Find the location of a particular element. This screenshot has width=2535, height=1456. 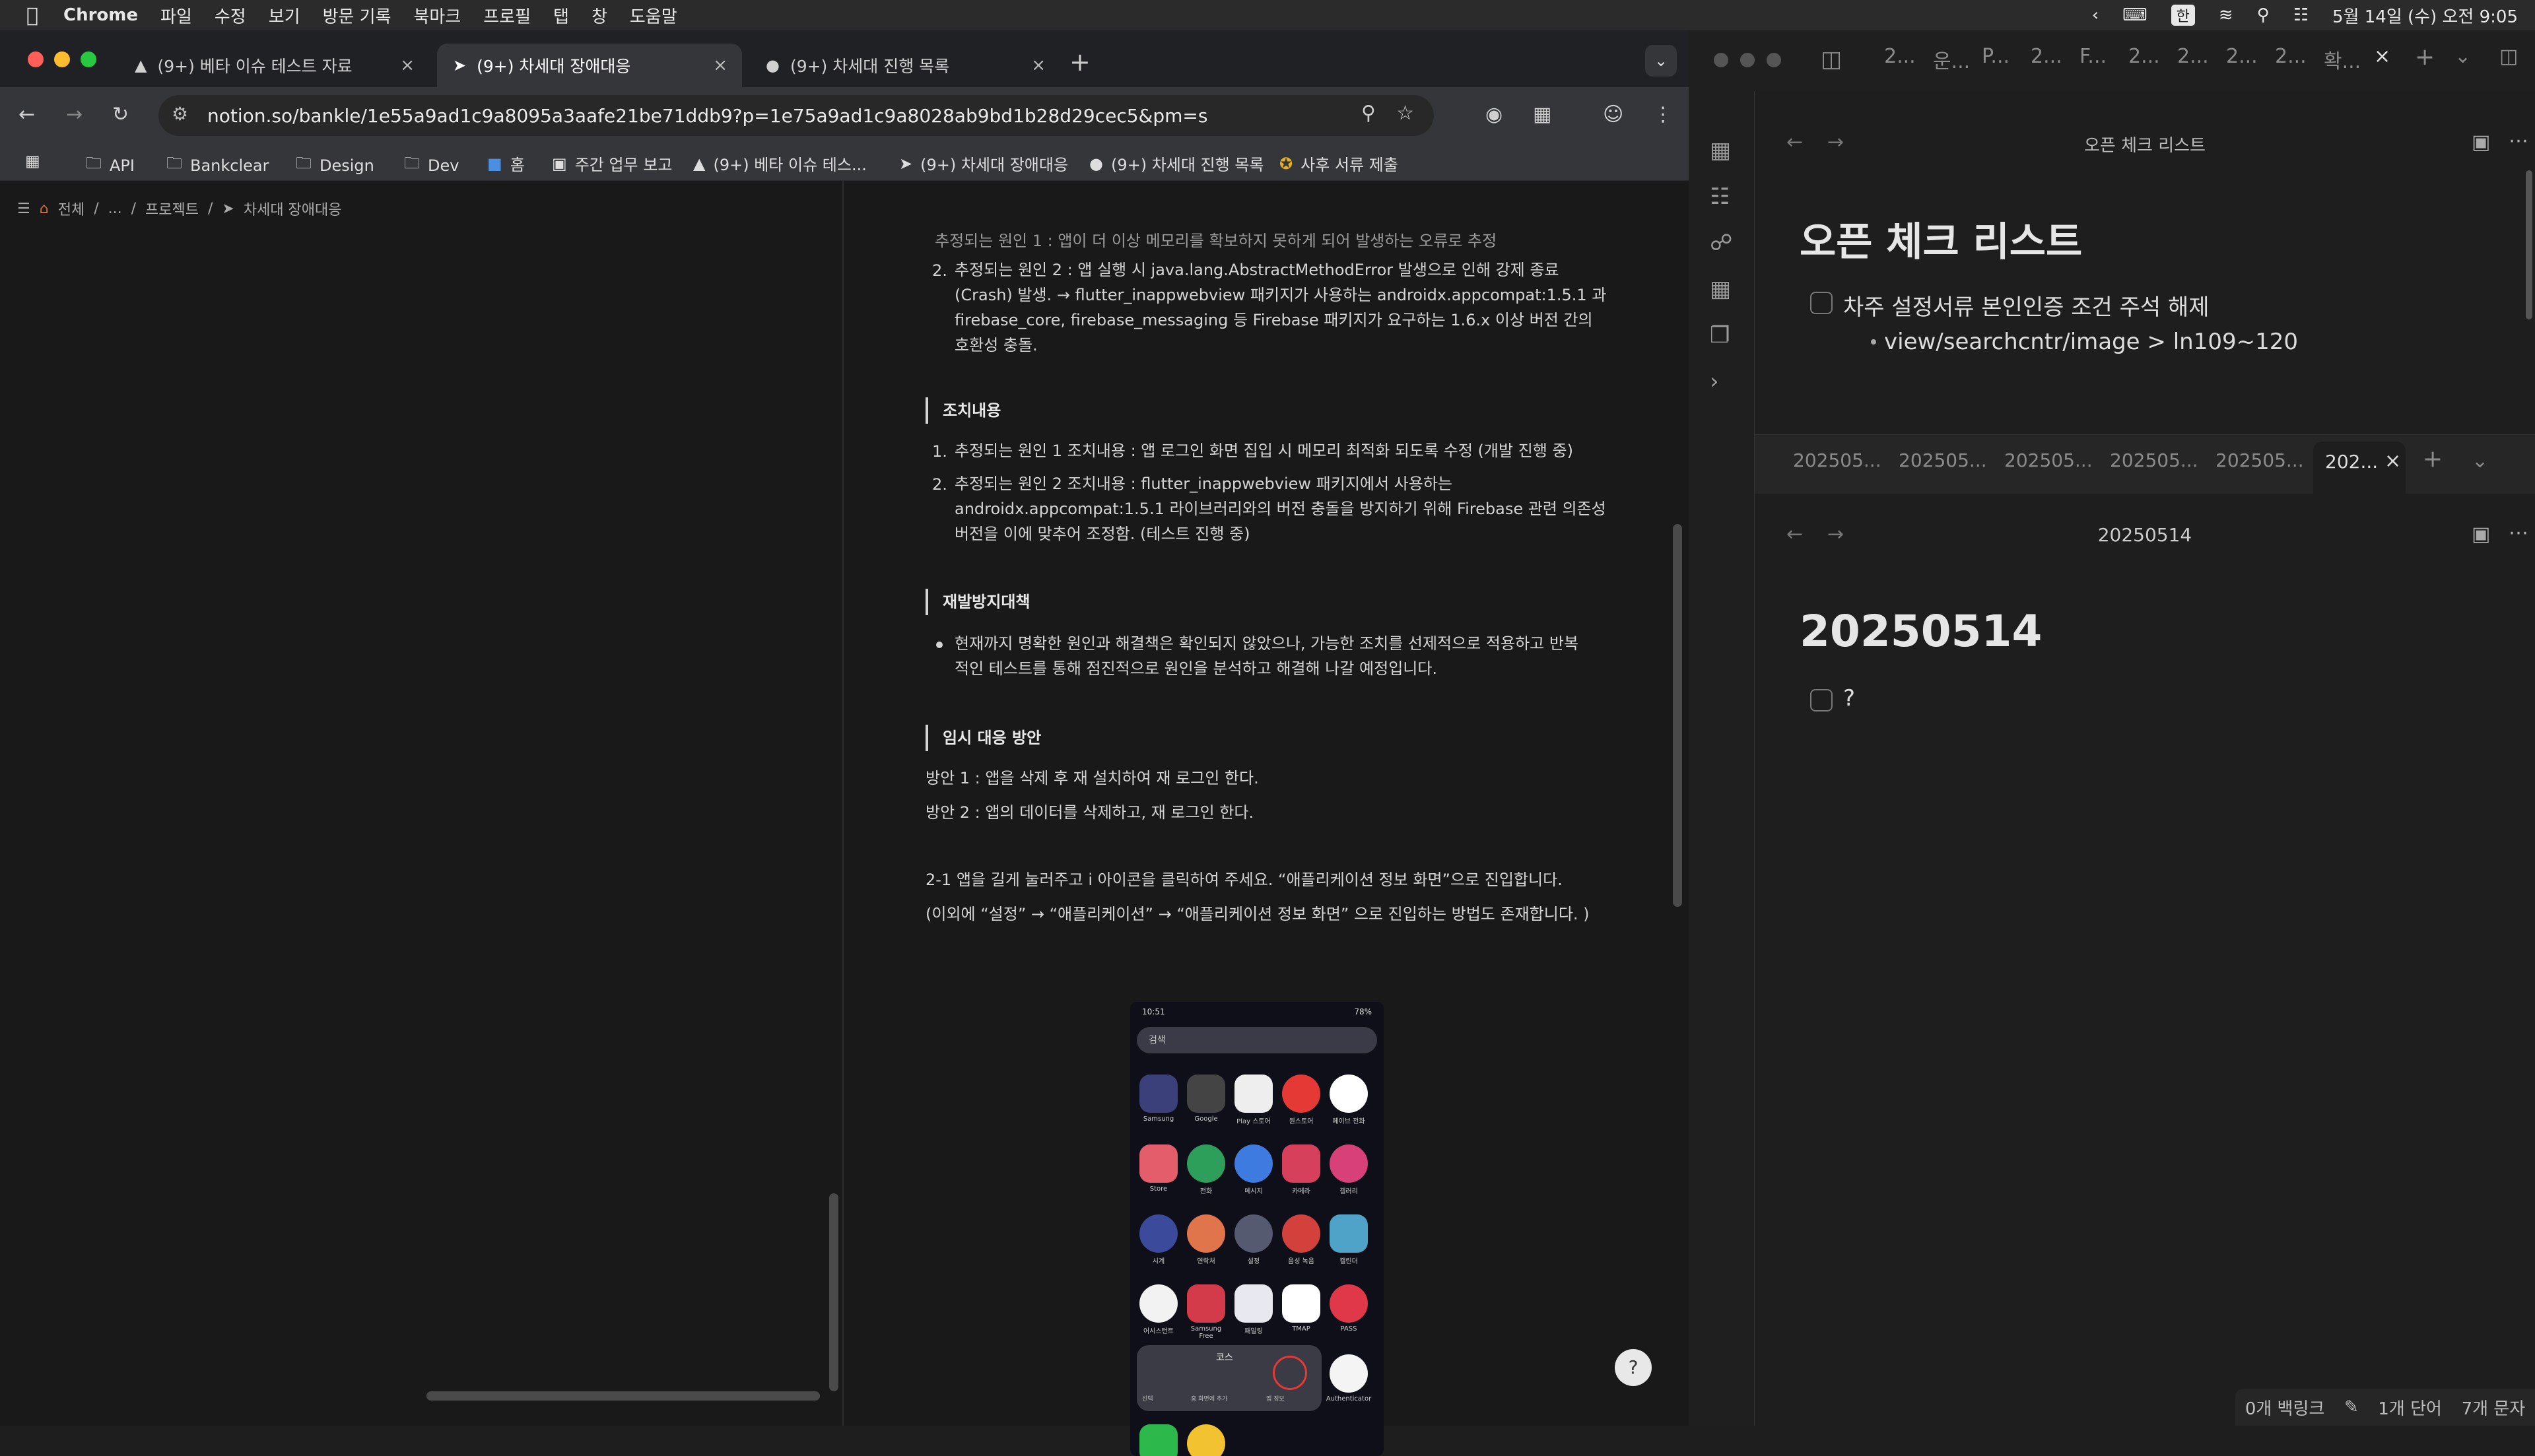

graph-icon: ☍ is located at coordinates (1721, 243).